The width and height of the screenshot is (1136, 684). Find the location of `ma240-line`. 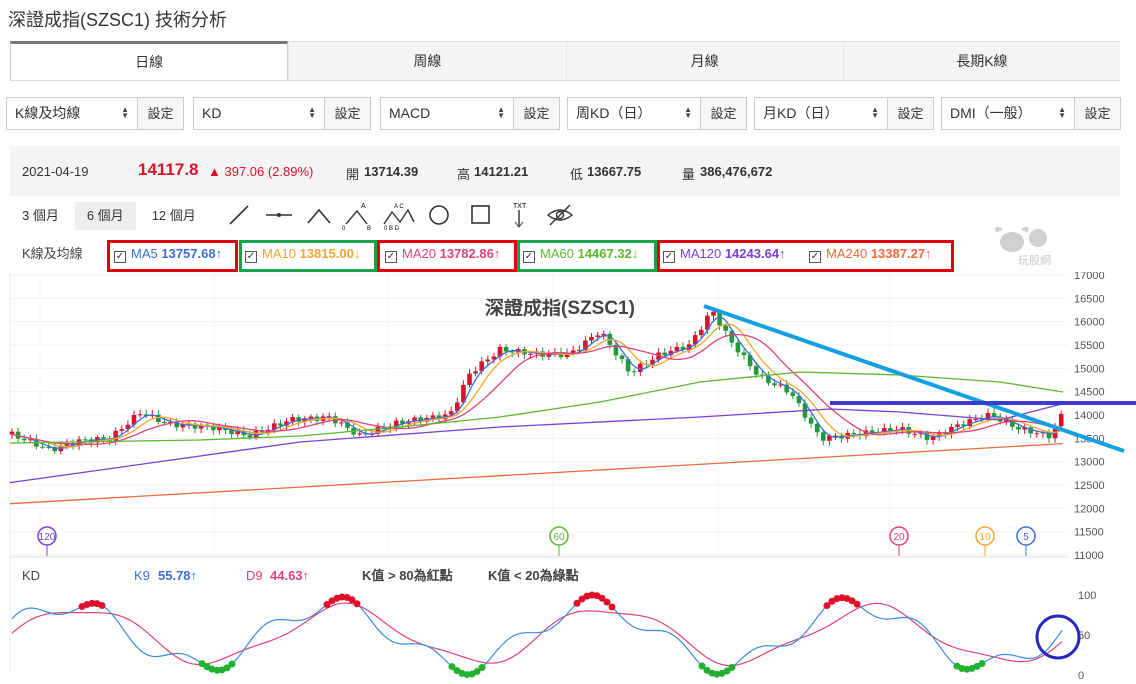

ma240-line is located at coordinates (536, 473).